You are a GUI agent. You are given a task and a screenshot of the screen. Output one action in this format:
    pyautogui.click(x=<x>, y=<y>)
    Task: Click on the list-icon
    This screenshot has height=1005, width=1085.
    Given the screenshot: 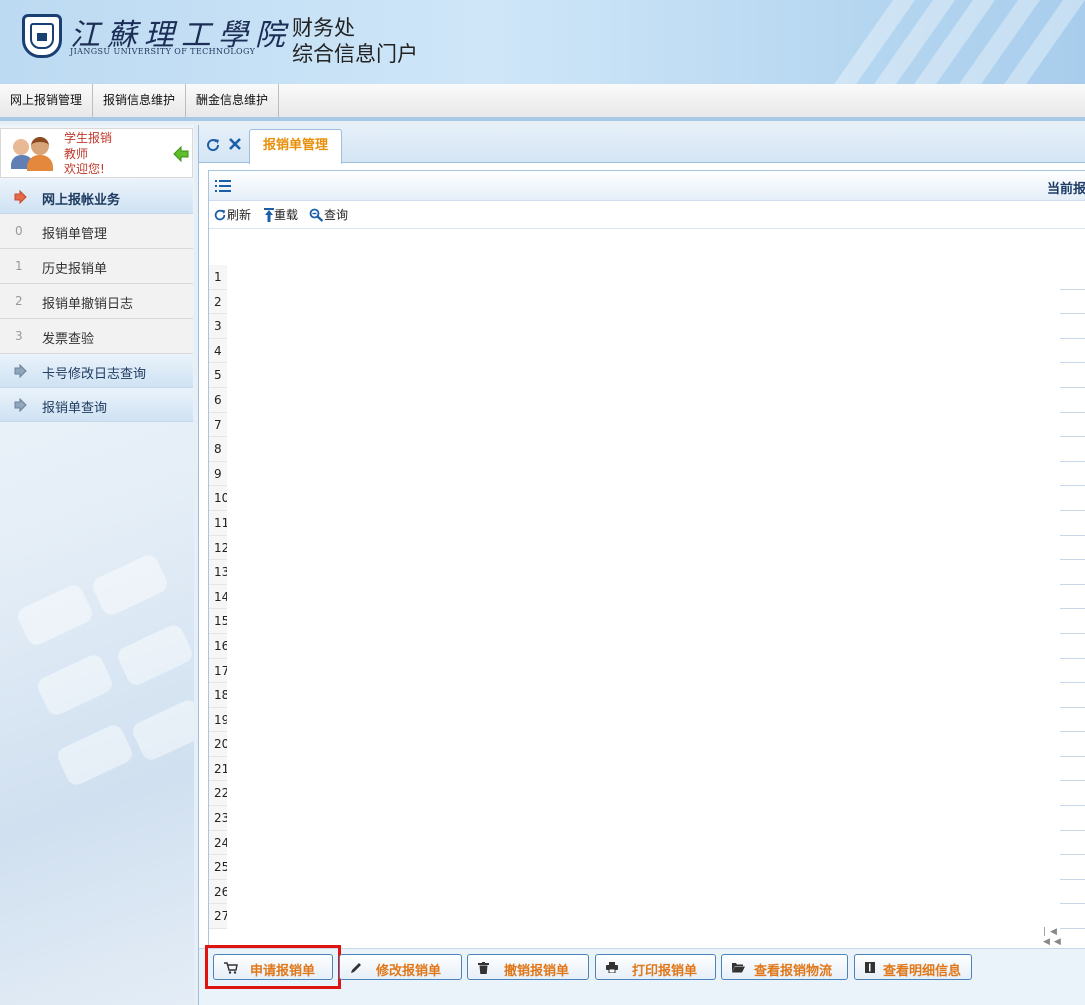 What is the action you would take?
    pyautogui.click(x=223, y=186)
    